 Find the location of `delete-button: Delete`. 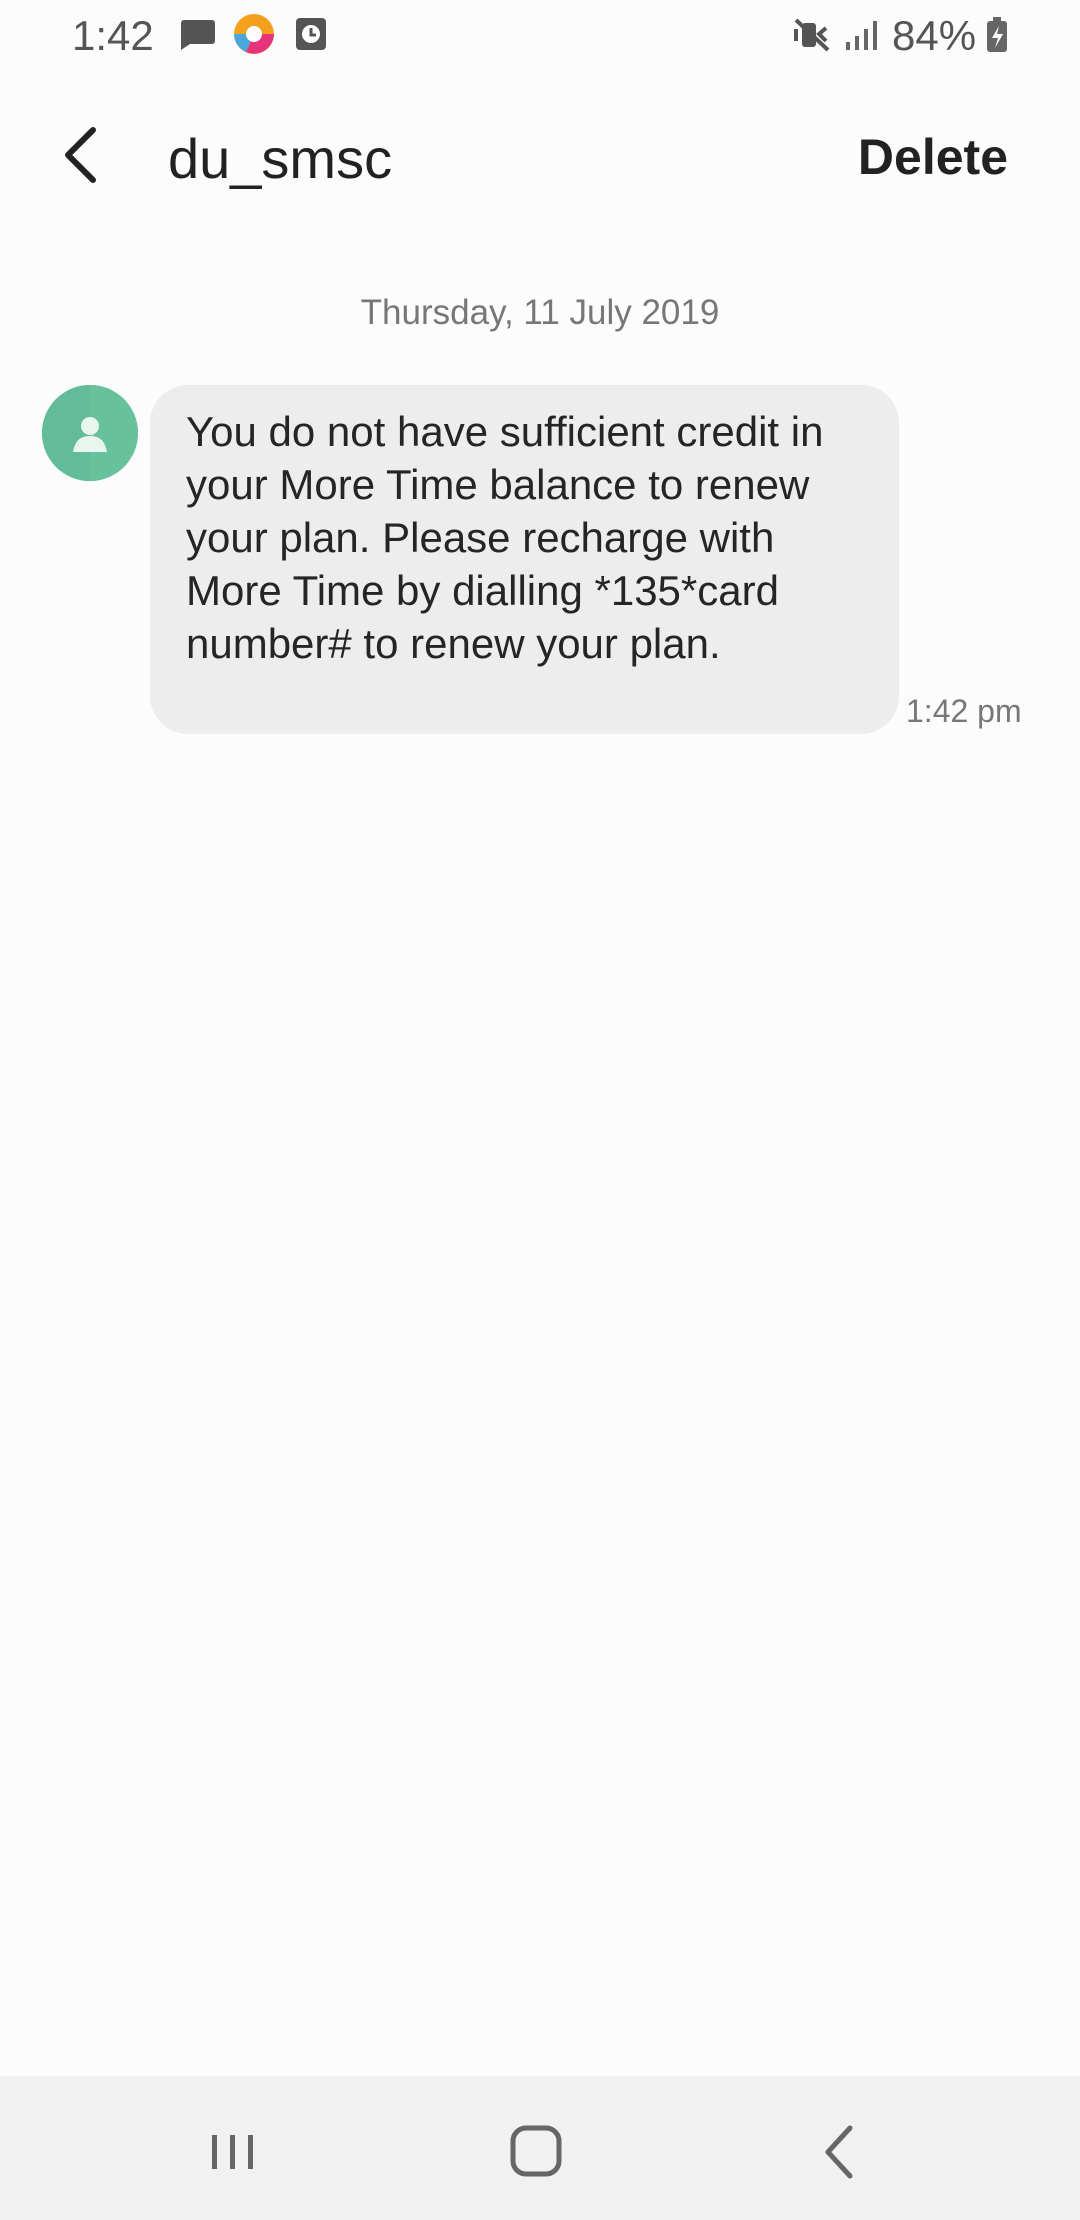

delete-button: Delete is located at coordinates (933, 157).